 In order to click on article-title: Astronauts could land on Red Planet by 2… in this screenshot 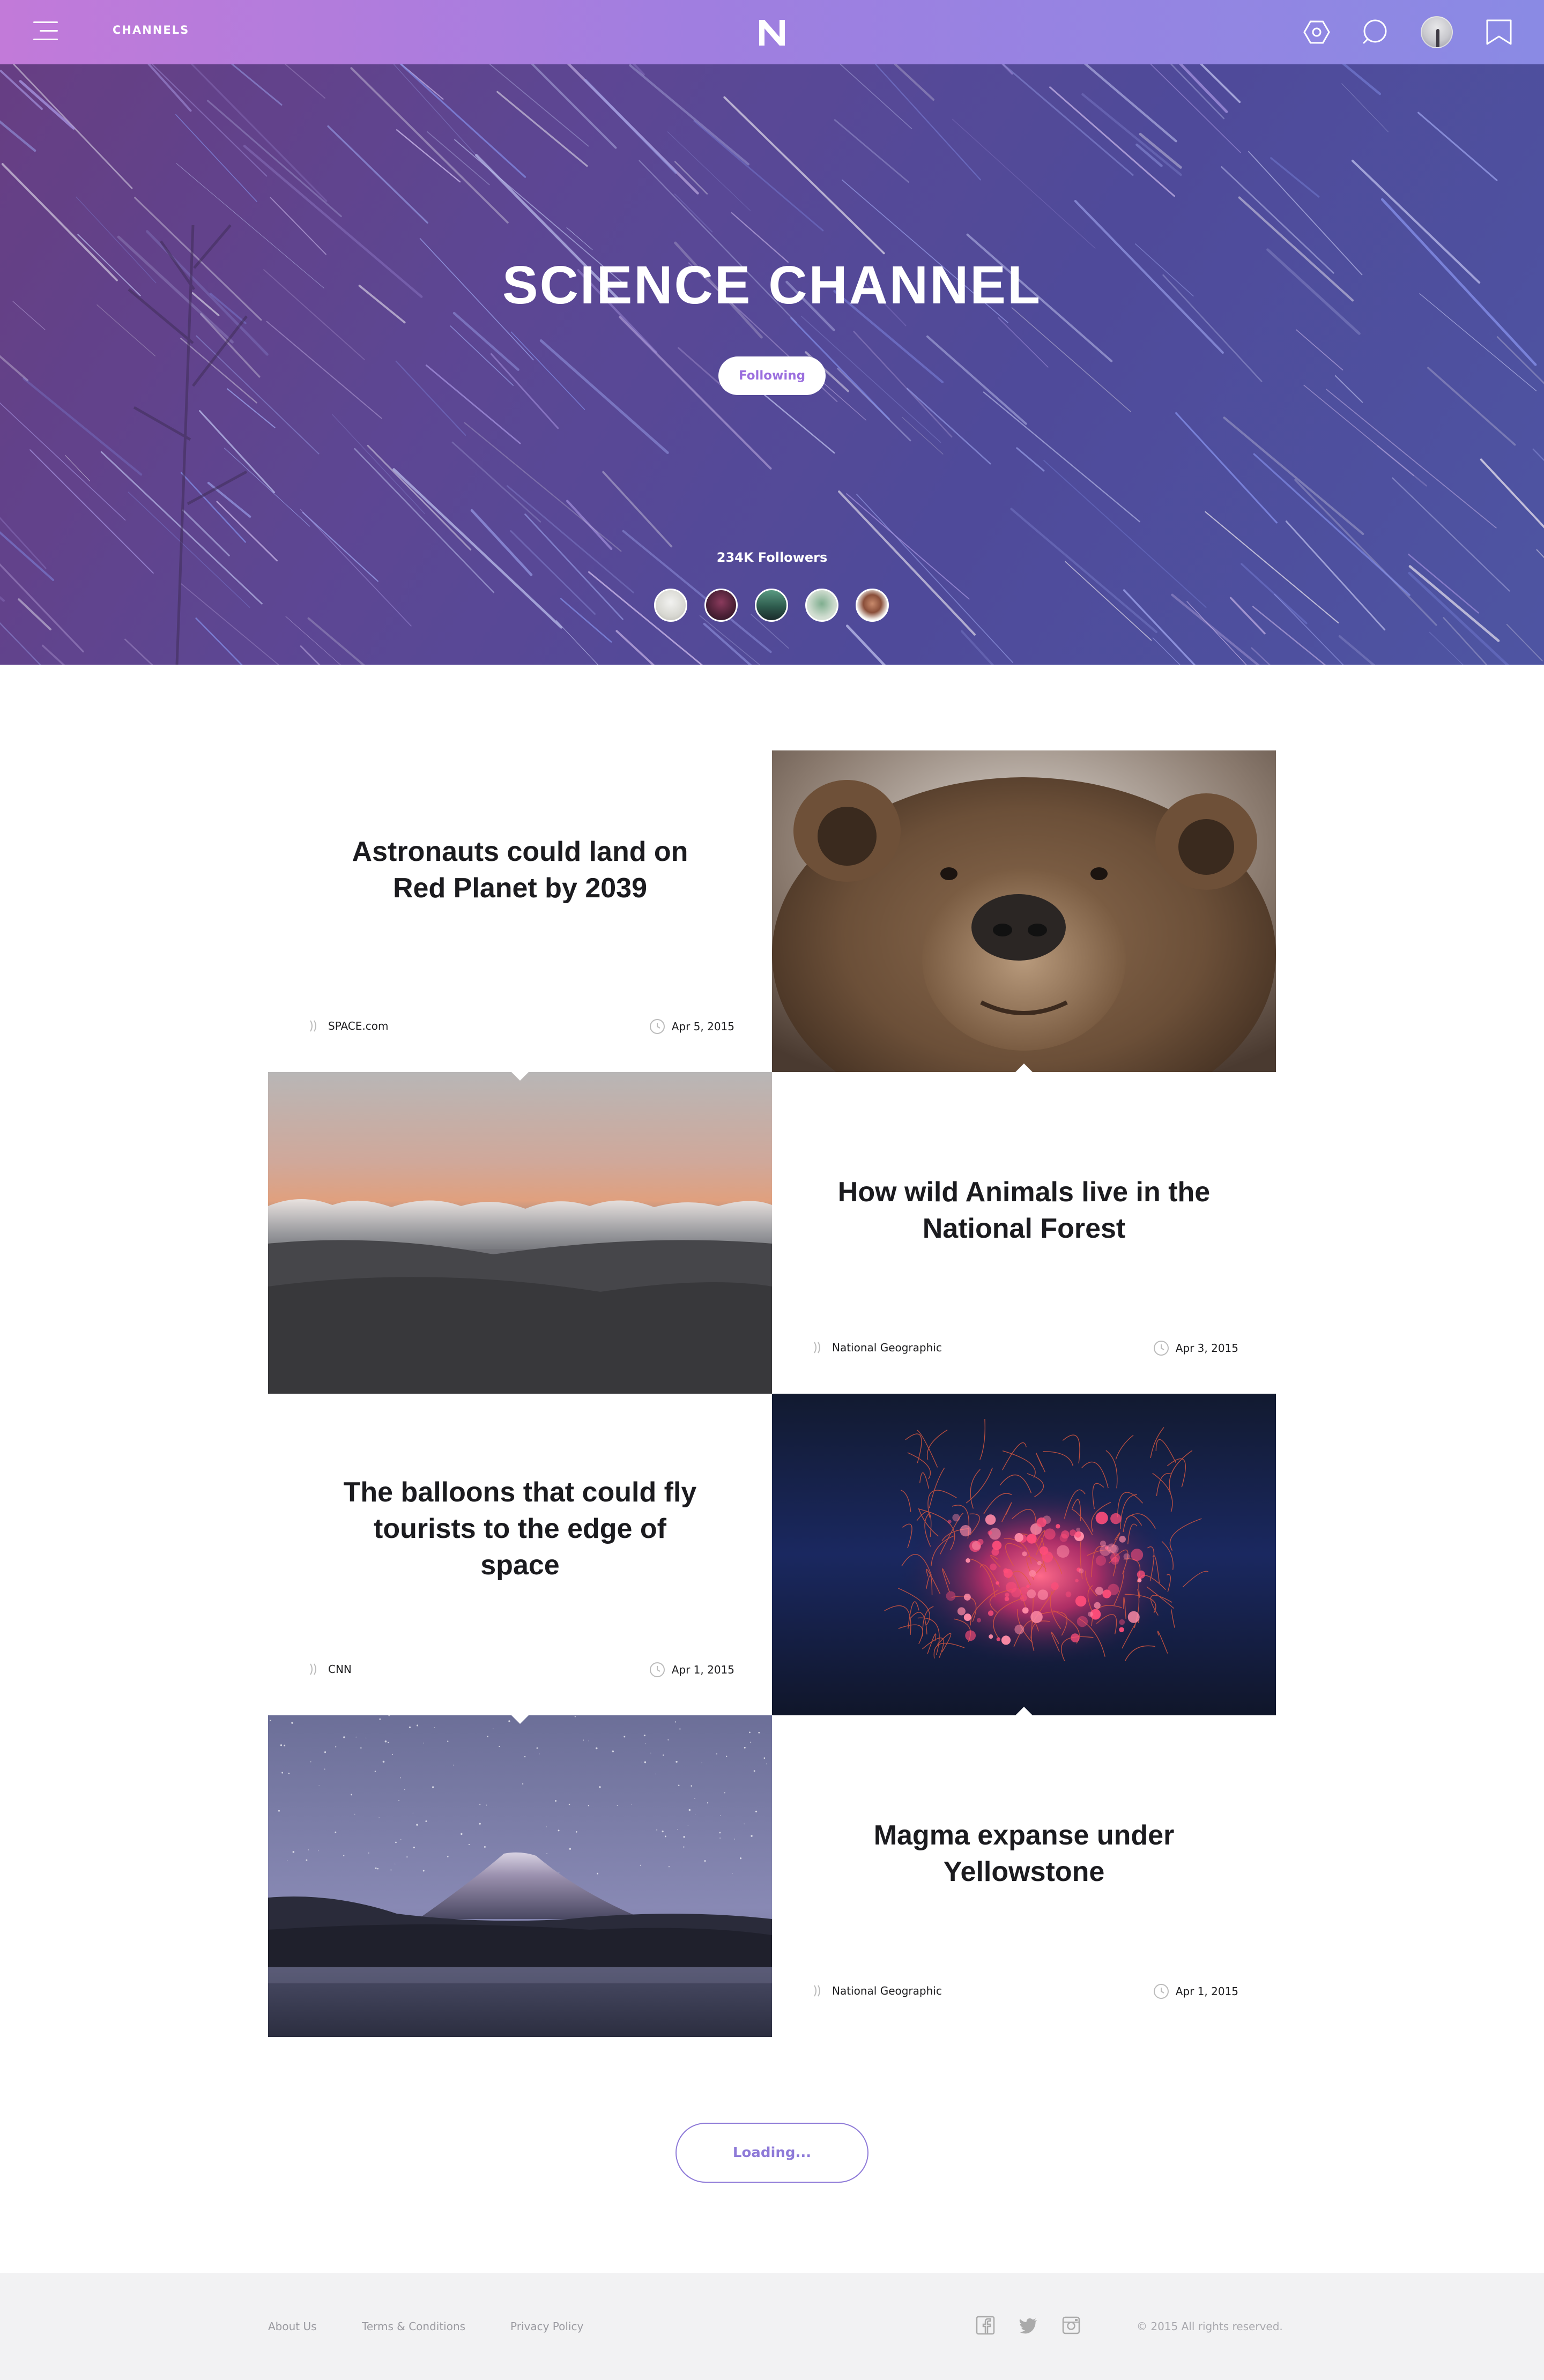, I will do `click(520, 870)`.